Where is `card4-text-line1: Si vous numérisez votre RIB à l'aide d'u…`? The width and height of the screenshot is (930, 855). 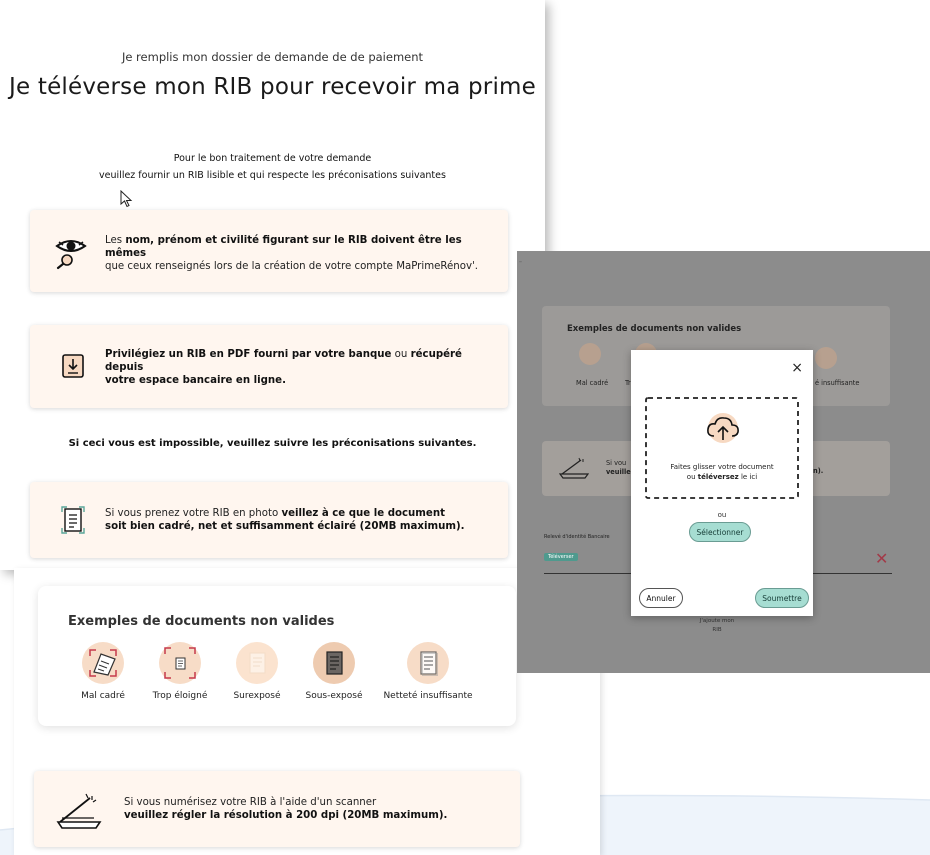
card4-text-line1: Si vous numérisez votre RIB à l'aide d'u… is located at coordinates (250, 802).